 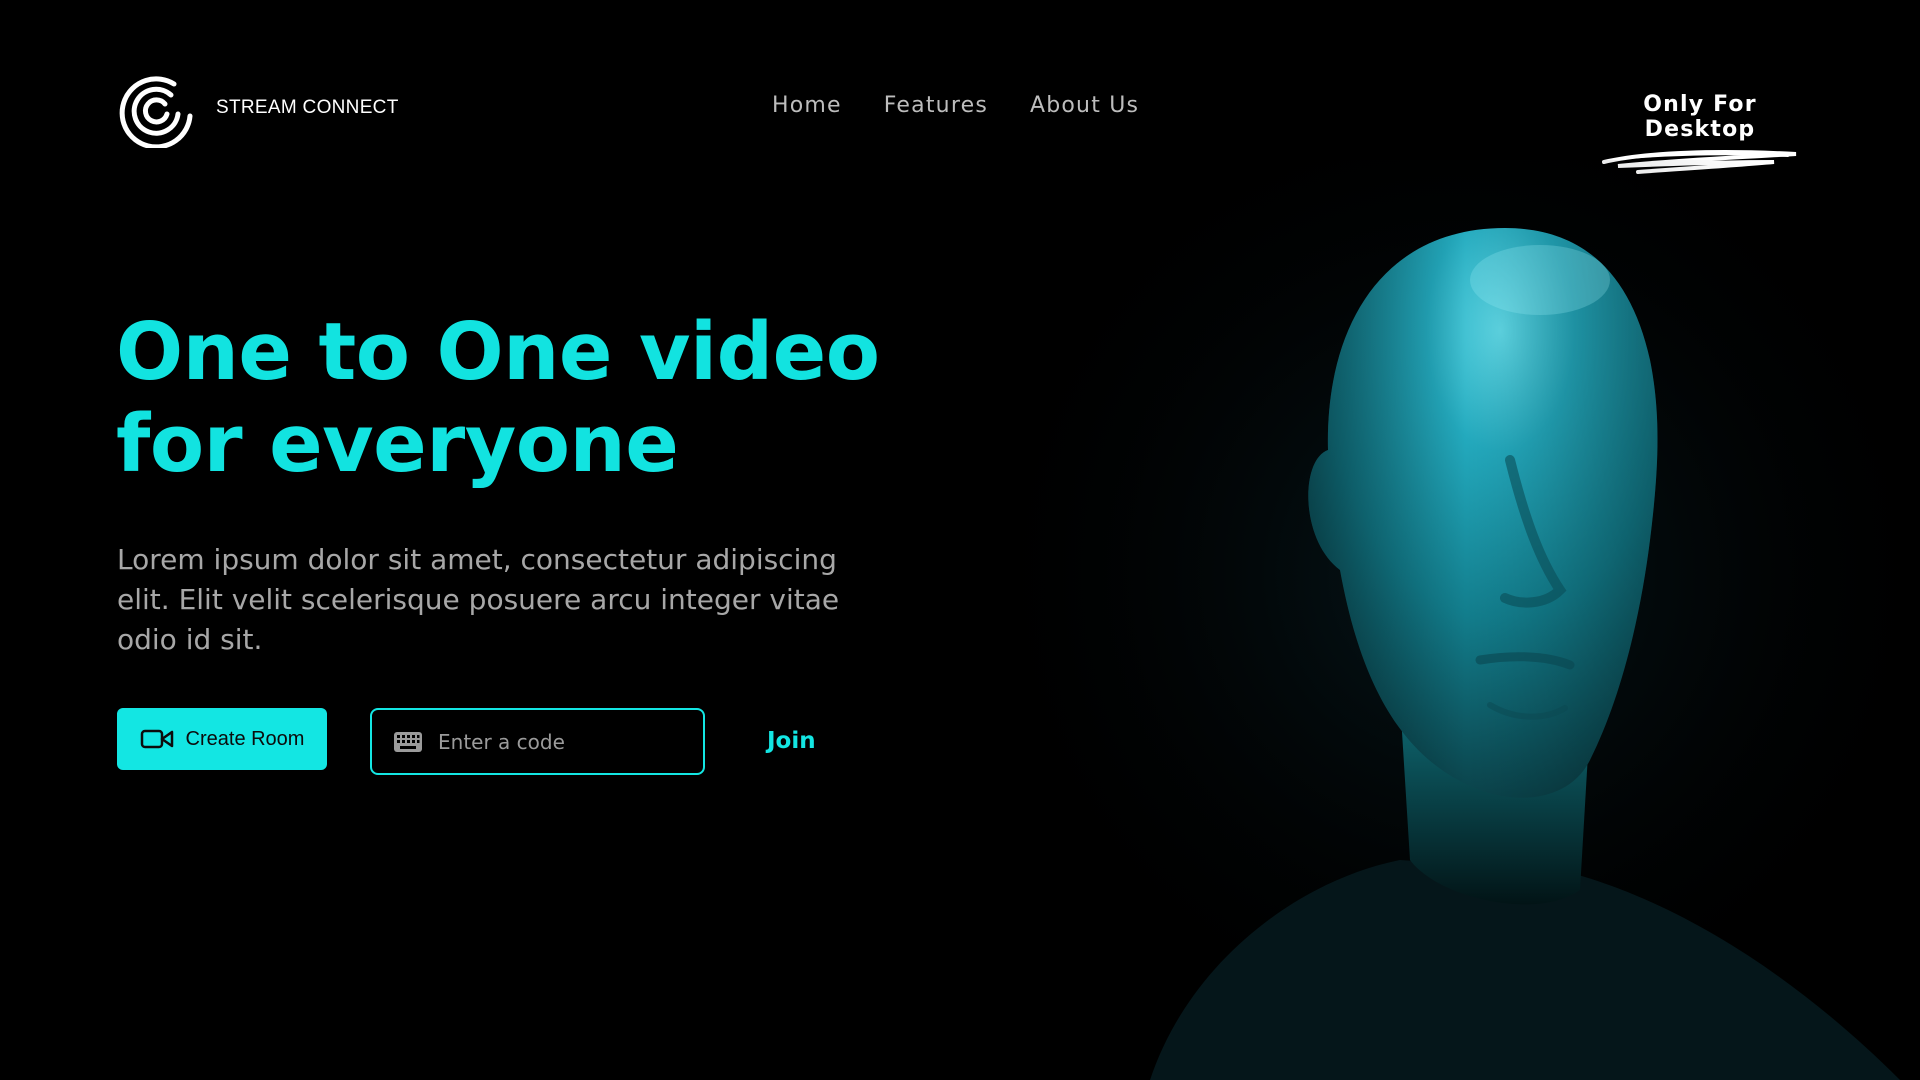 What do you see at coordinates (498, 398) in the screenshot?
I see `hero-title: One to One video for everyone` at bounding box center [498, 398].